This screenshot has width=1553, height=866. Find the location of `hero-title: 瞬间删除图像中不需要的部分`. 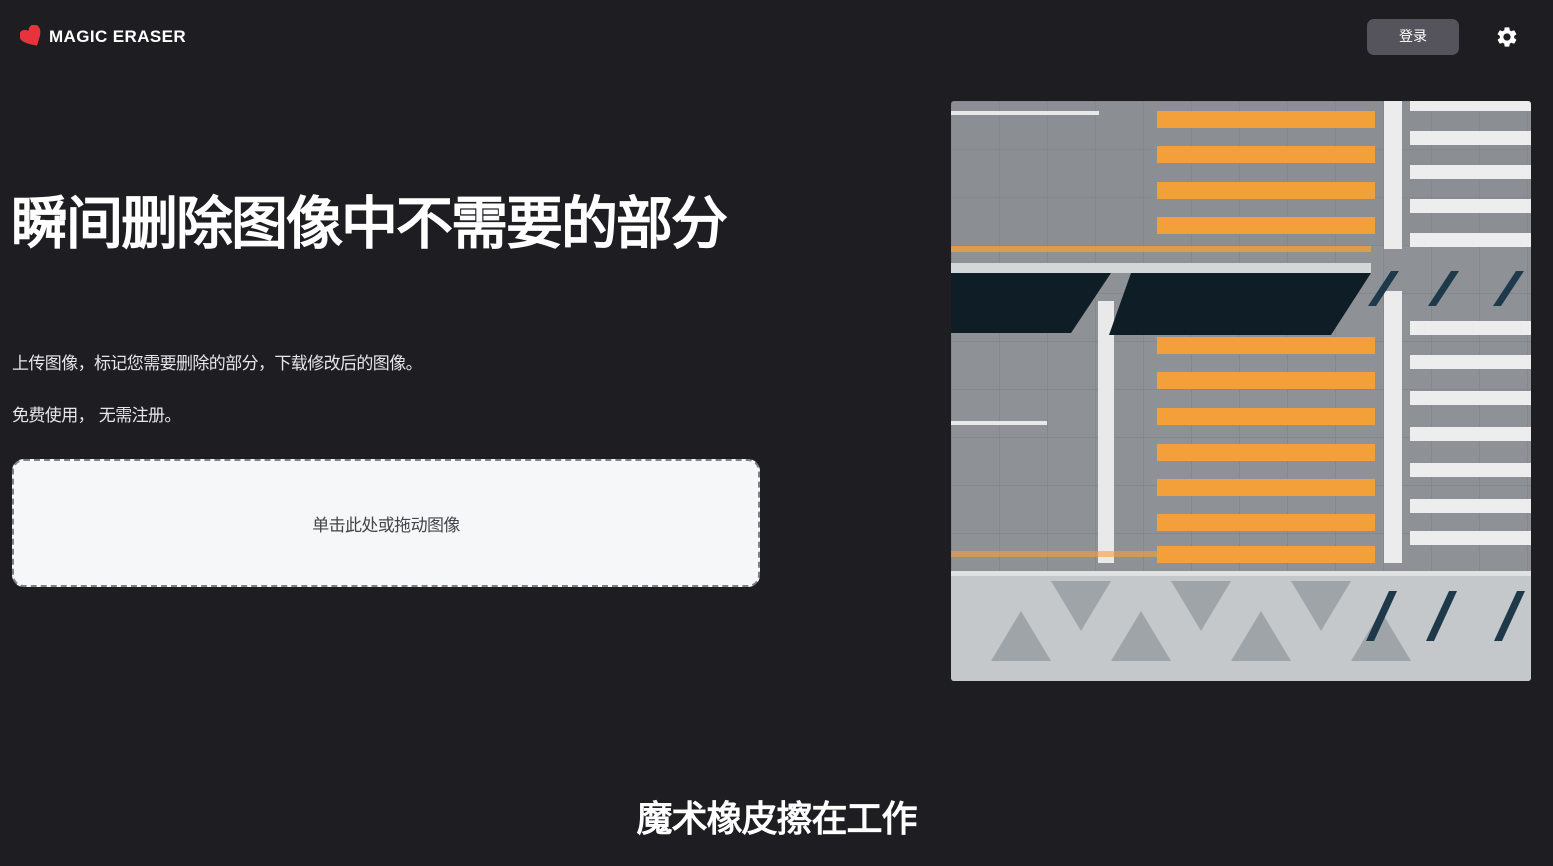

hero-title: 瞬间删除图像中不需要的部分 is located at coordinates (369, 224).